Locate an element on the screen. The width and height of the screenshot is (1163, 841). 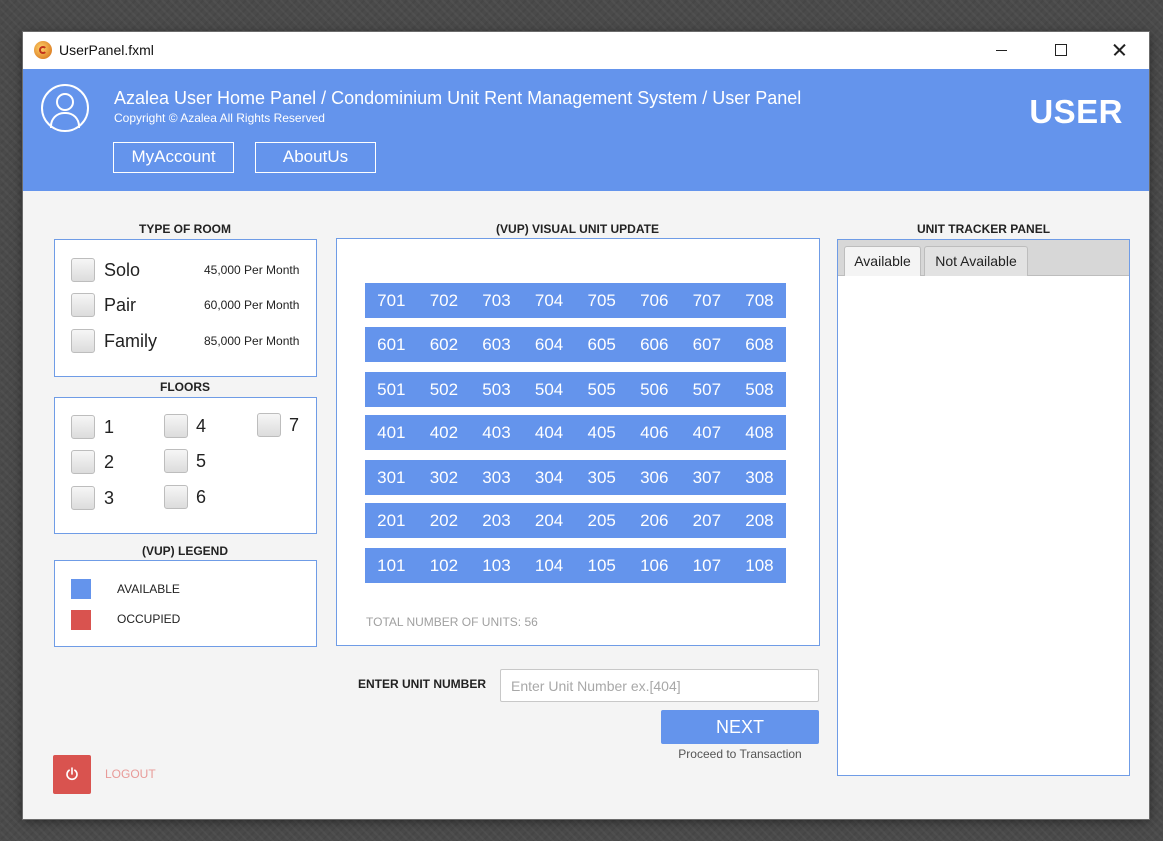
my-account-button: MyAccount is located at coordinates (173, 157).